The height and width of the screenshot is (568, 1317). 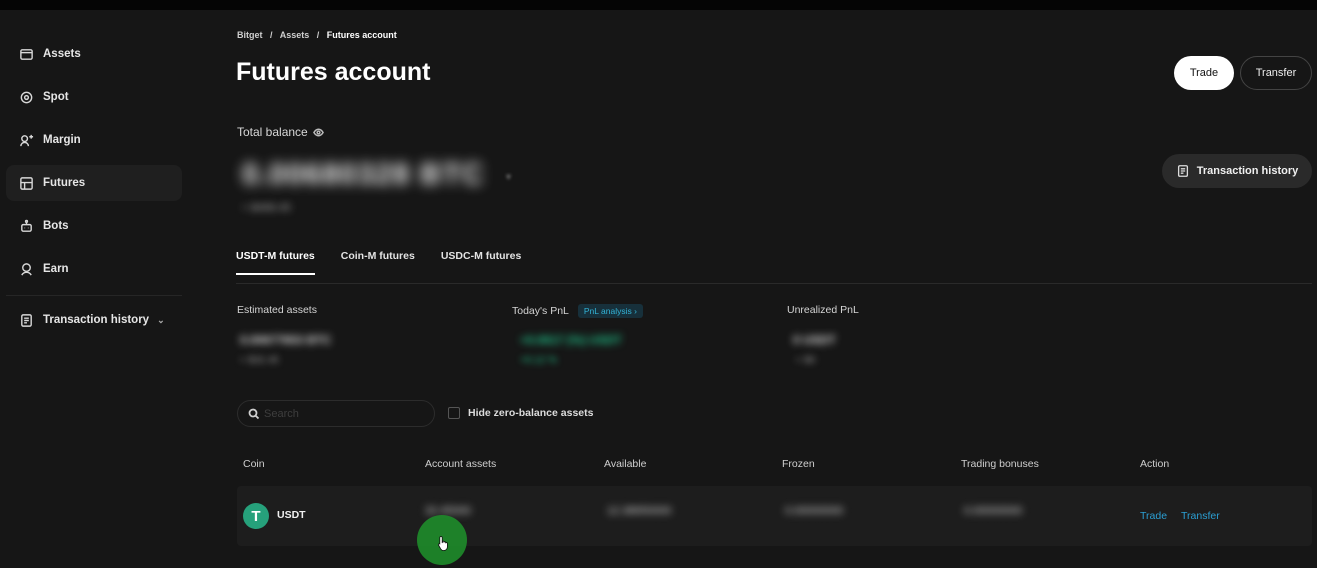 I want to click on tab-usdc-m-futures: USDC-M futures, so click(x=481, y=262).